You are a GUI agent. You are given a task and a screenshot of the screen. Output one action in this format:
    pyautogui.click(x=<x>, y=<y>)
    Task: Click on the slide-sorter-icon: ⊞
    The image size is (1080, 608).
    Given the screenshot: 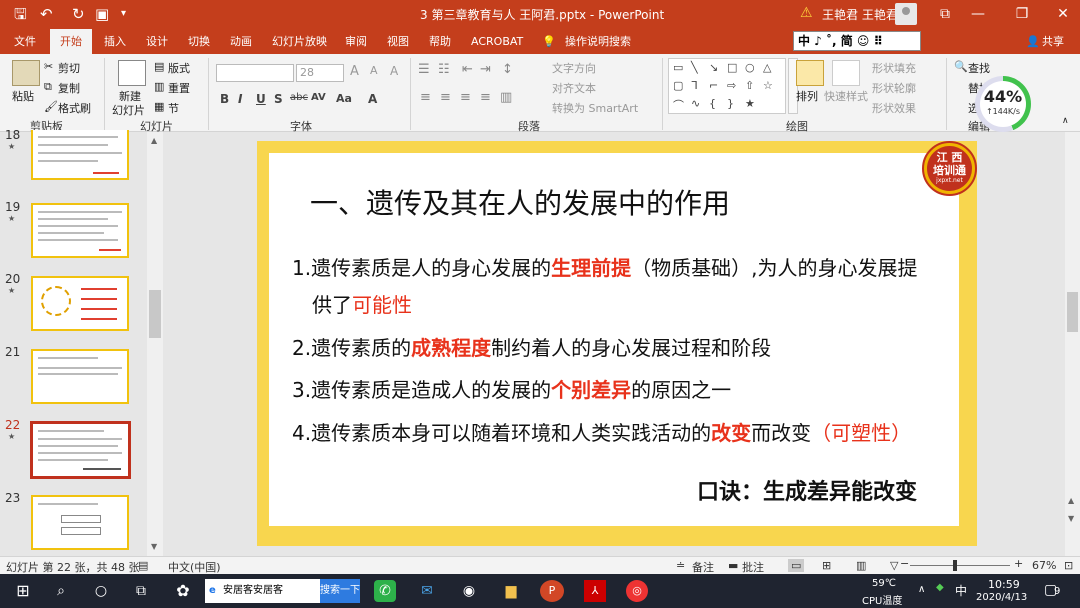 What is the action you would take?
    pyautogui.click(x=826, y=565)
    